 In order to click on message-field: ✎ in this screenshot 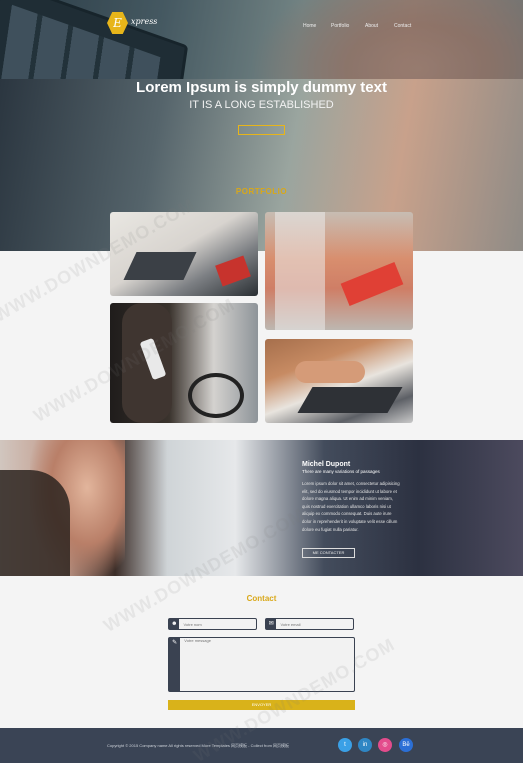, I will do `click(261, 664)`.